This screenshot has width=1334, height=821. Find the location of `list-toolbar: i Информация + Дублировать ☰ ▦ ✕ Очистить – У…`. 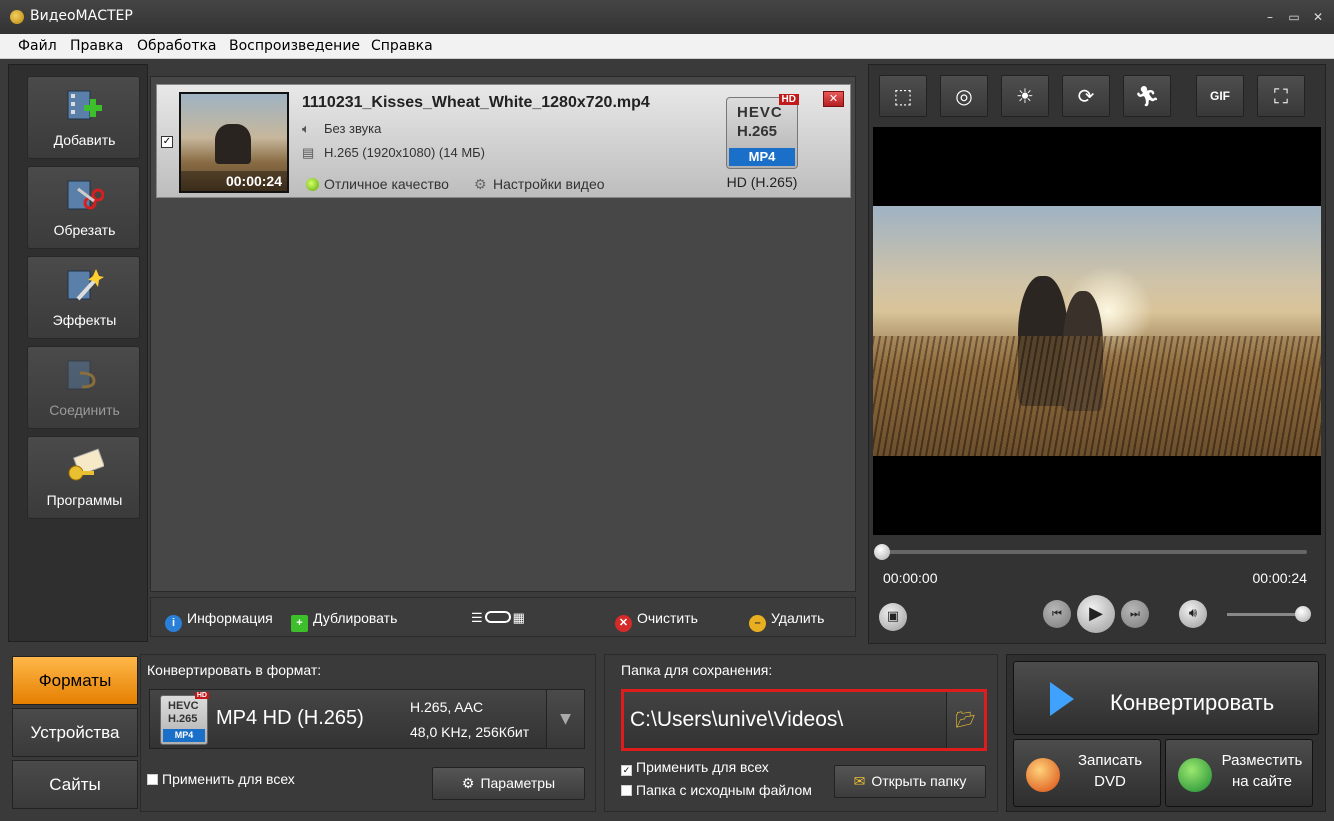

list-toolbar: i Информация + Дублировать ☰ ▦ ✕ Очистить – У… is located at coordinates (503, 617).